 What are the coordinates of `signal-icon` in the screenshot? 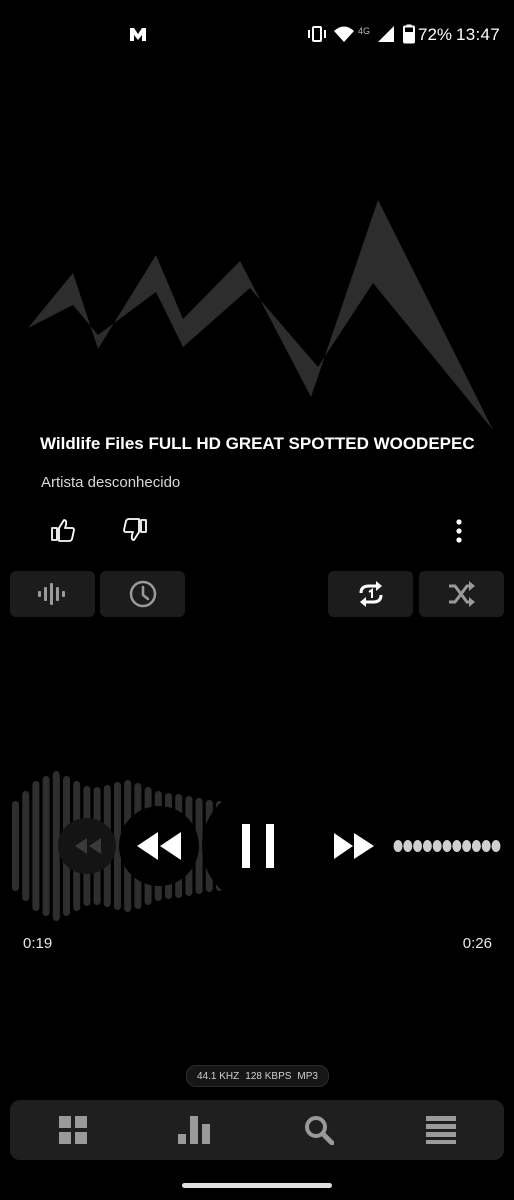 It's located at (386, 34).